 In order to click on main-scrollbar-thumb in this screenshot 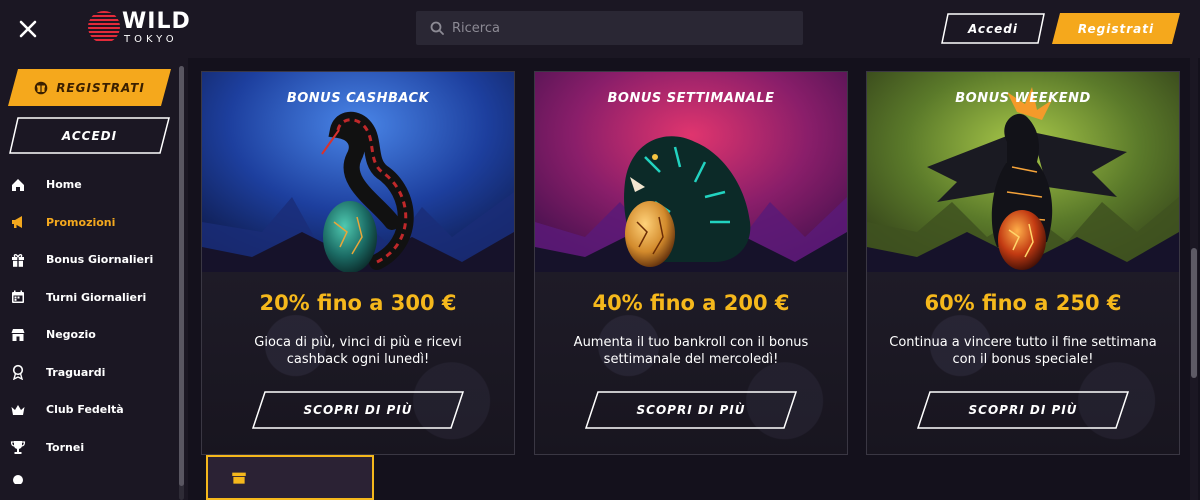, I will do `click(1194, 313)`.